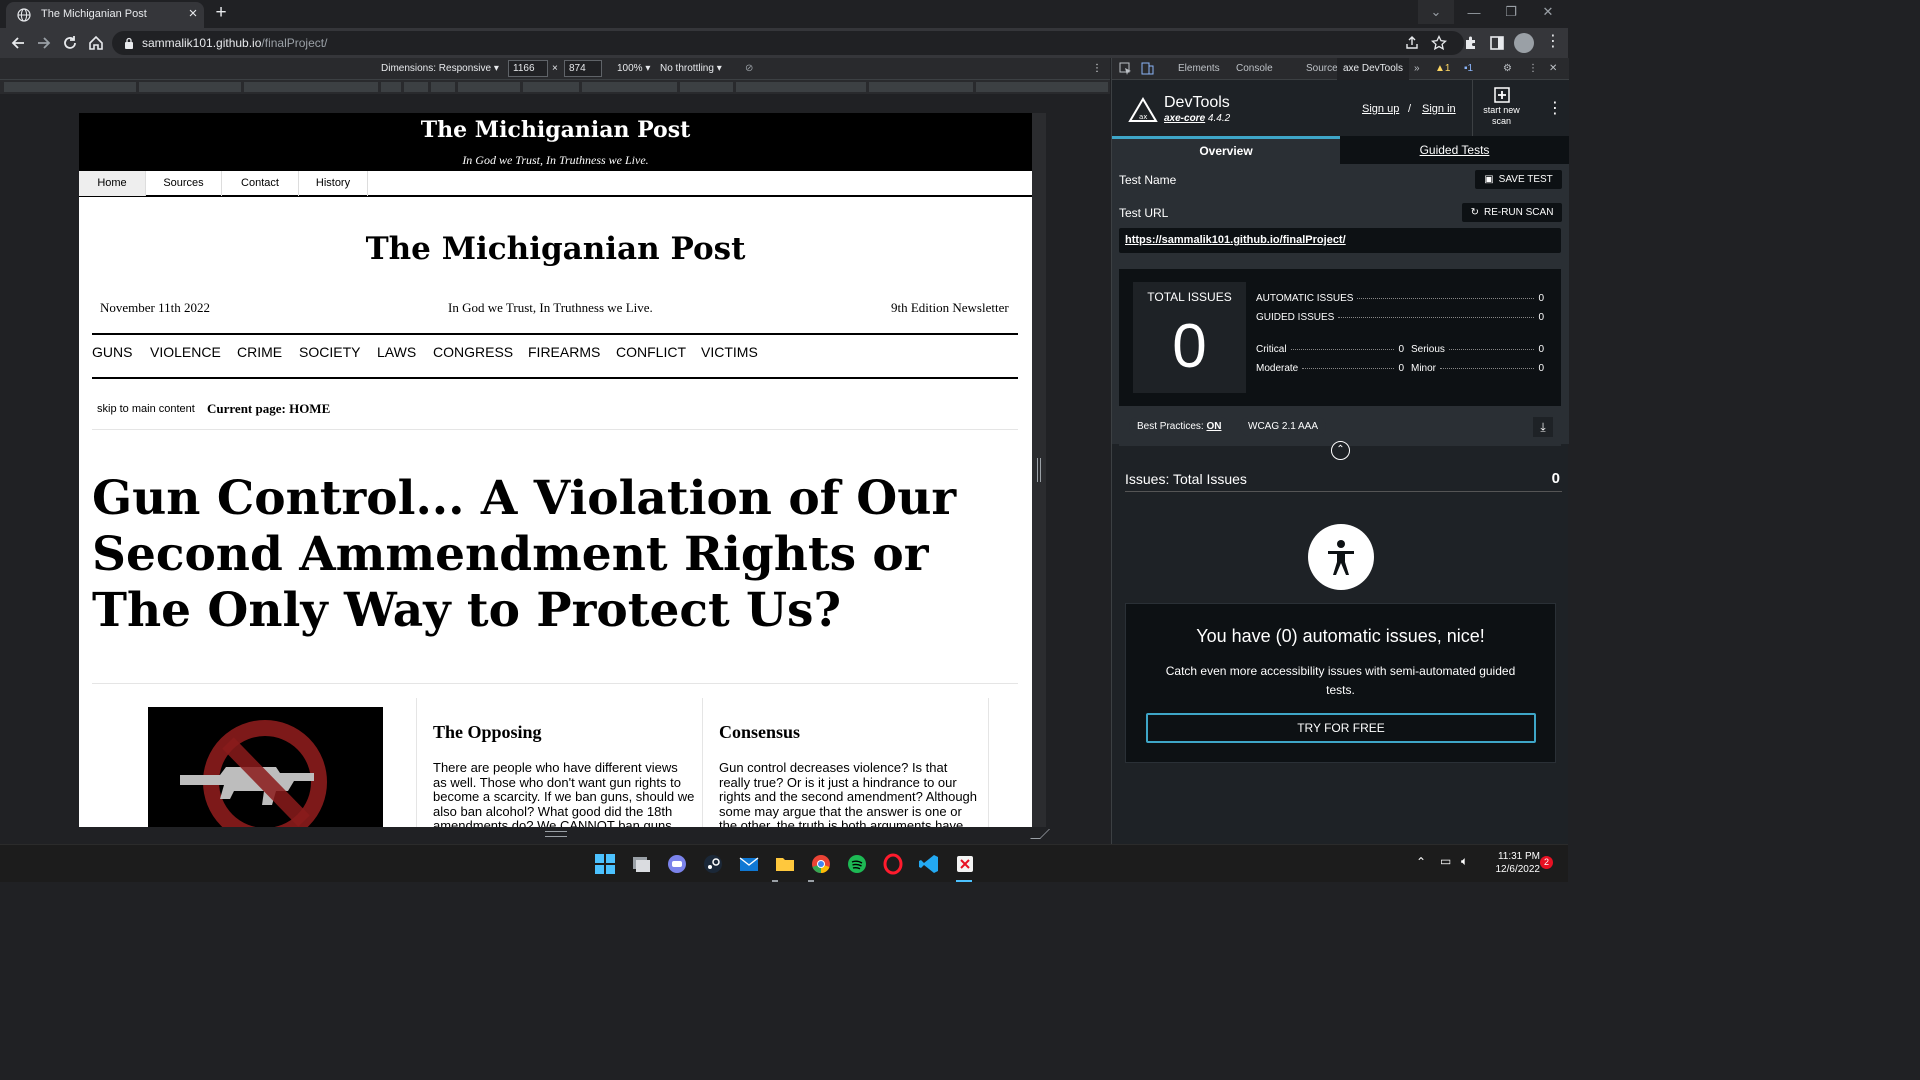  I want to click on wcag-standard-chip: WCAG 2.1 AAA, so click(1283, 426).